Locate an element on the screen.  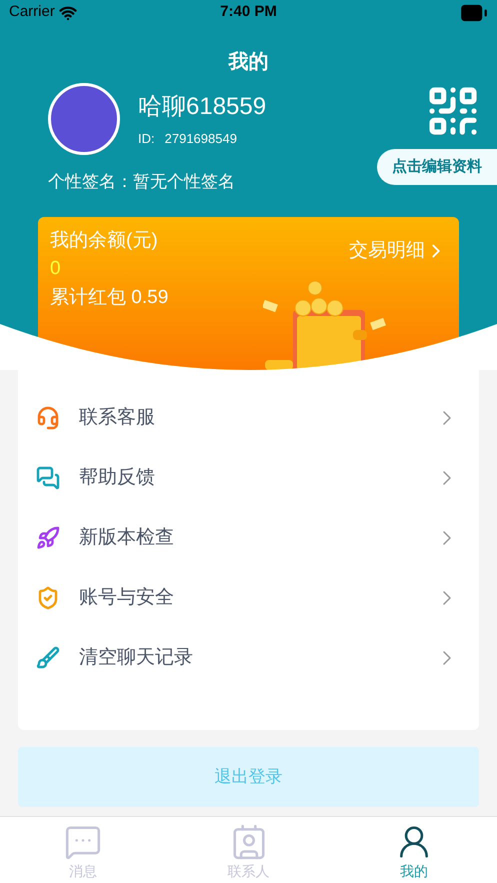
wifi-icon is located at coordinates (67, 13).